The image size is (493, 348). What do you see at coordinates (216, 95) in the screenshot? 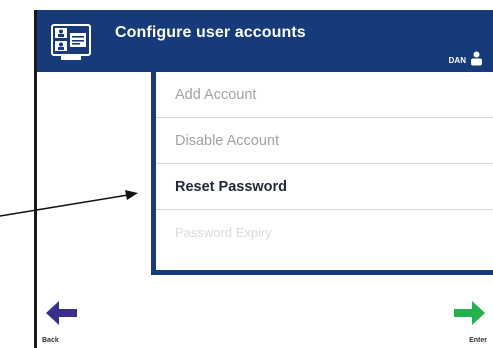
I see `menu-item-label: Add Account` at bounding box center [216, 95].